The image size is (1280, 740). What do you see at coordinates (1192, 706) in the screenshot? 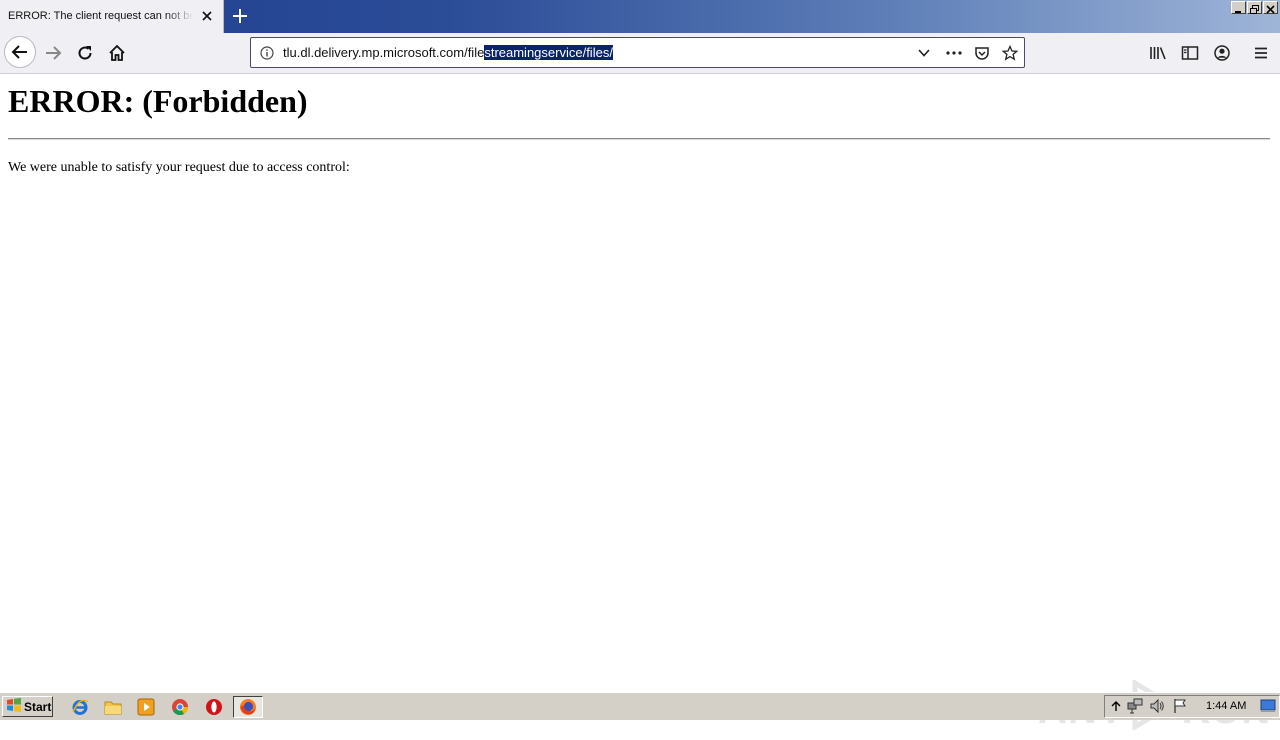
I see `system-tray: 1:44 AM` at bounding box center [1192, 706].